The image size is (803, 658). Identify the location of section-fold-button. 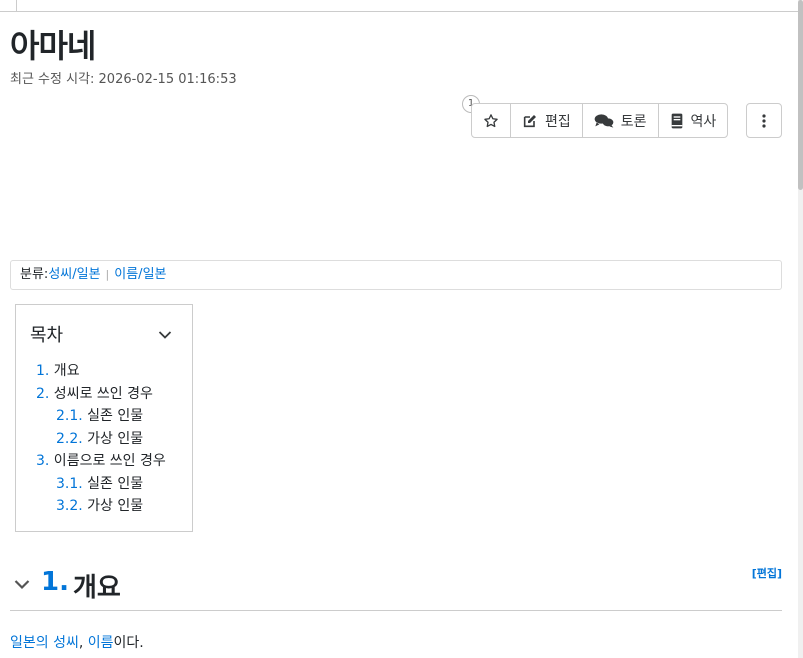
(22, 584).